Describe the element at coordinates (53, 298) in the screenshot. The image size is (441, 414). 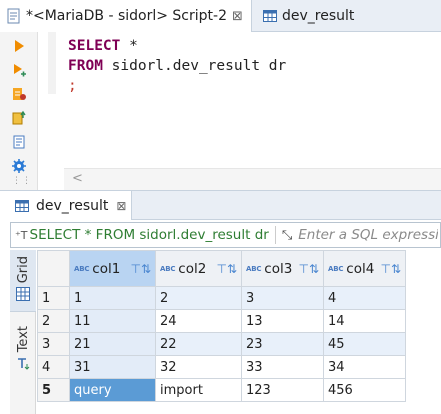
I see `row-number: 1` at that location.